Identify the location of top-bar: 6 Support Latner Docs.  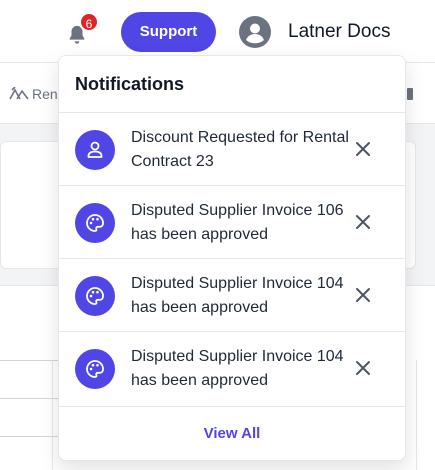
(217, 31).